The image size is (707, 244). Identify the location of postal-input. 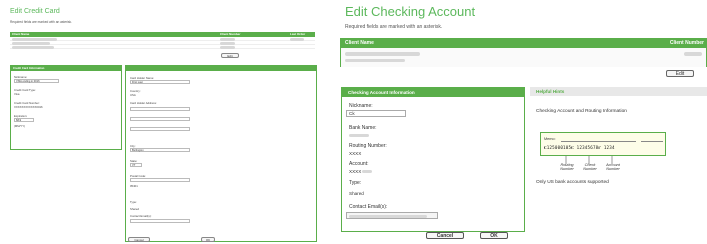
(160, 180).